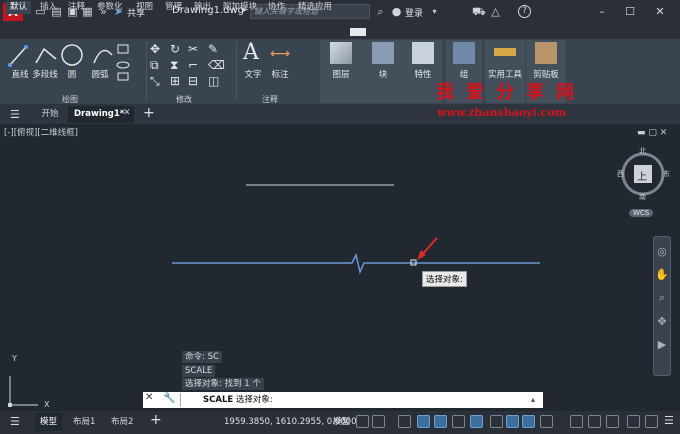 The height and width of the screenshot is (434, 680). I want to click on viewcube-north: 北, so click(642, 151).